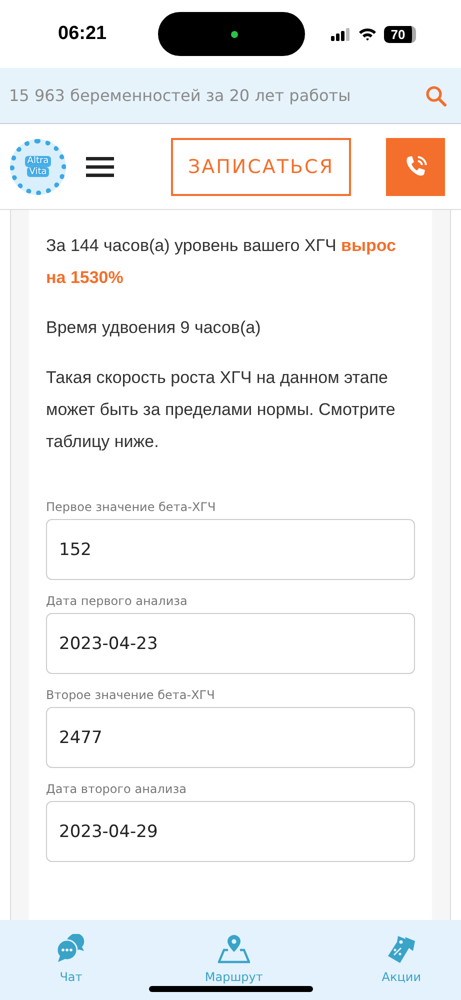 The image size is (461, 1000). Describe the element at coordinates (230, 831) in the screenshot. I see `input-field: 2023-04-29` at that location.